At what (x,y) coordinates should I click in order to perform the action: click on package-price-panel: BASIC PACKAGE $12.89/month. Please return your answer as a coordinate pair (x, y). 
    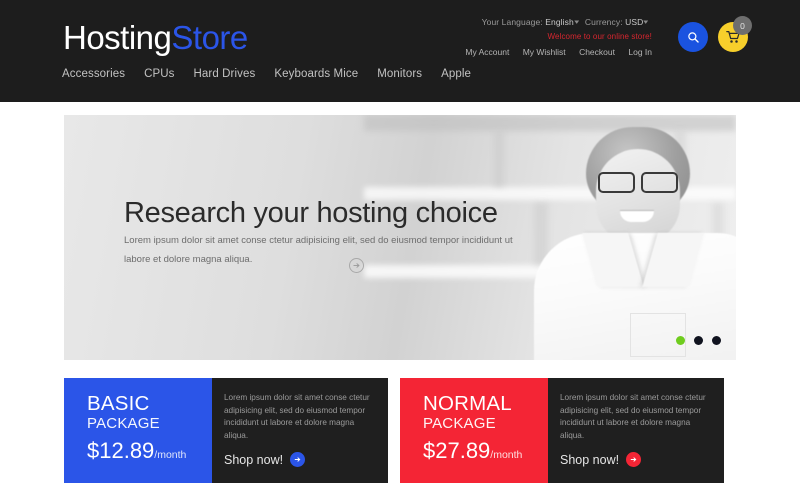
    Looking at the image, I should click on (138, 430).